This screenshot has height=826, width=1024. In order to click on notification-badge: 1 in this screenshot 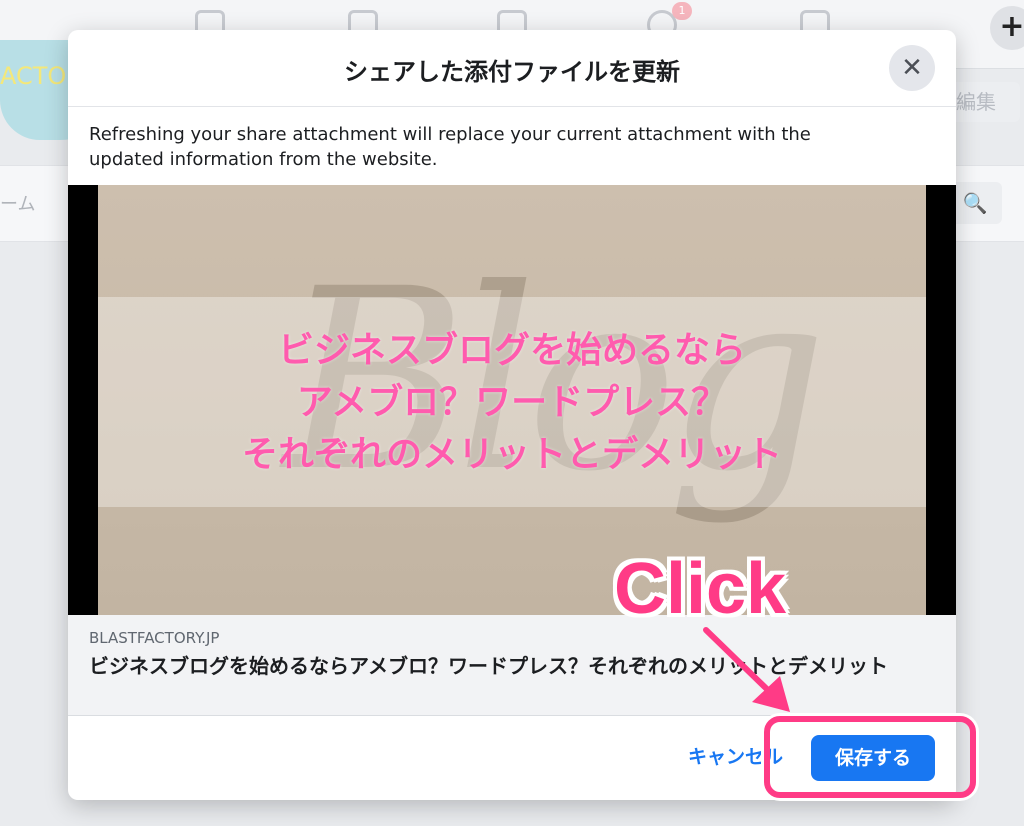, I will do `click(682, 11)`.